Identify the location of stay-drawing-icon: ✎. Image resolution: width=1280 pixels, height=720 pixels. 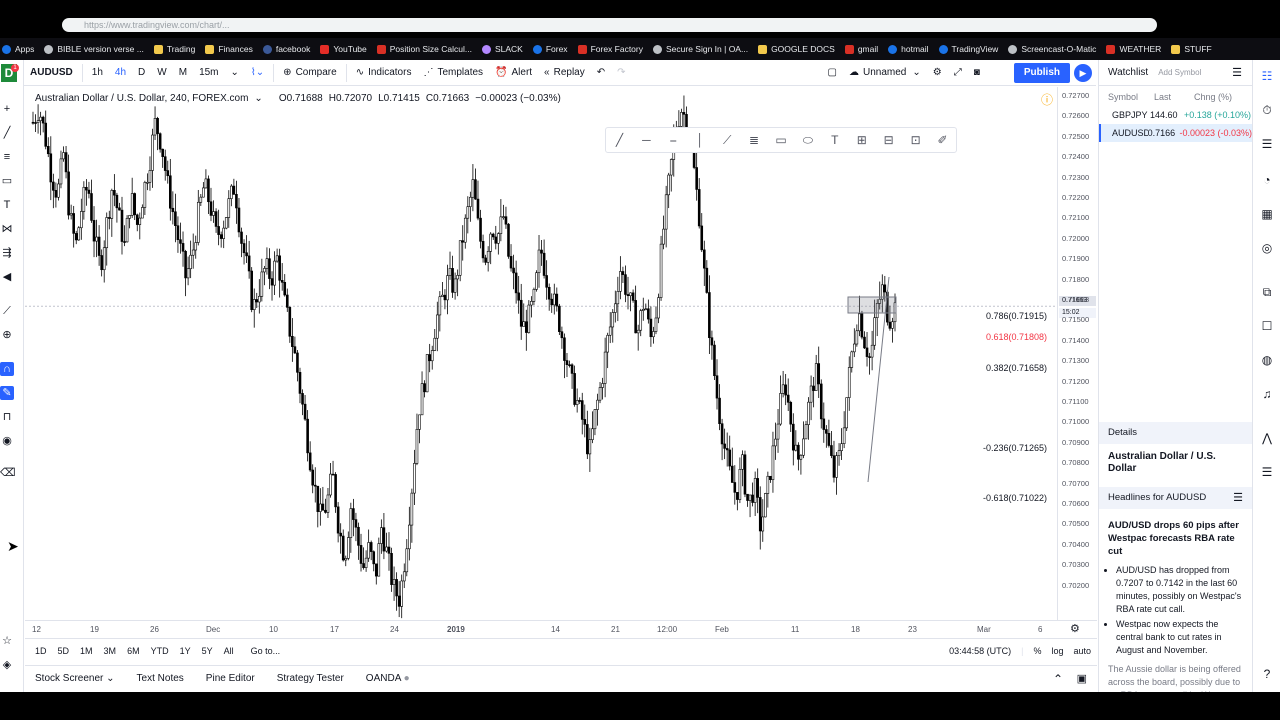
(7, 393).